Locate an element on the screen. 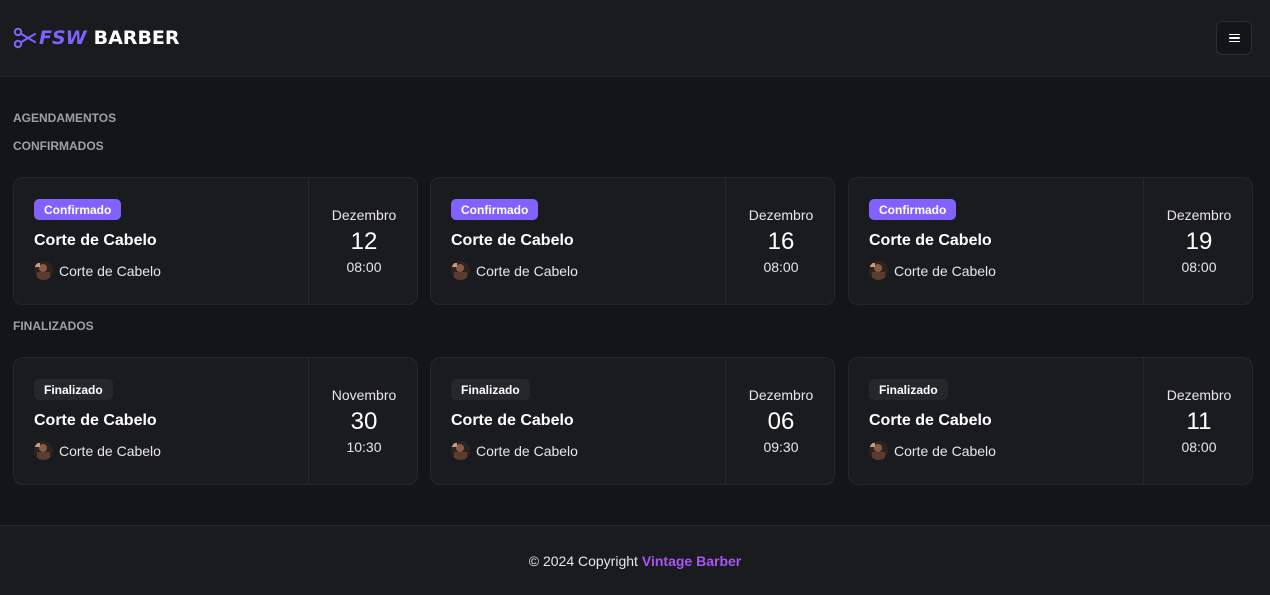 Image resolution: width=1270 pixels, height=595 pixels. booking-day: 16 is located at coordinates (781, 241).